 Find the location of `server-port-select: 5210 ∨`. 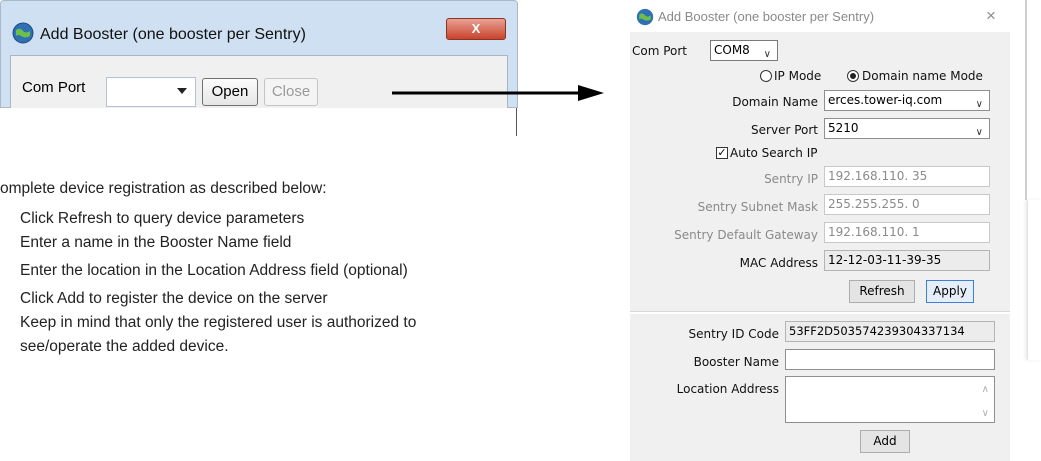

server-port-select: 5210 ∨ is located at coordinates (907, 128).